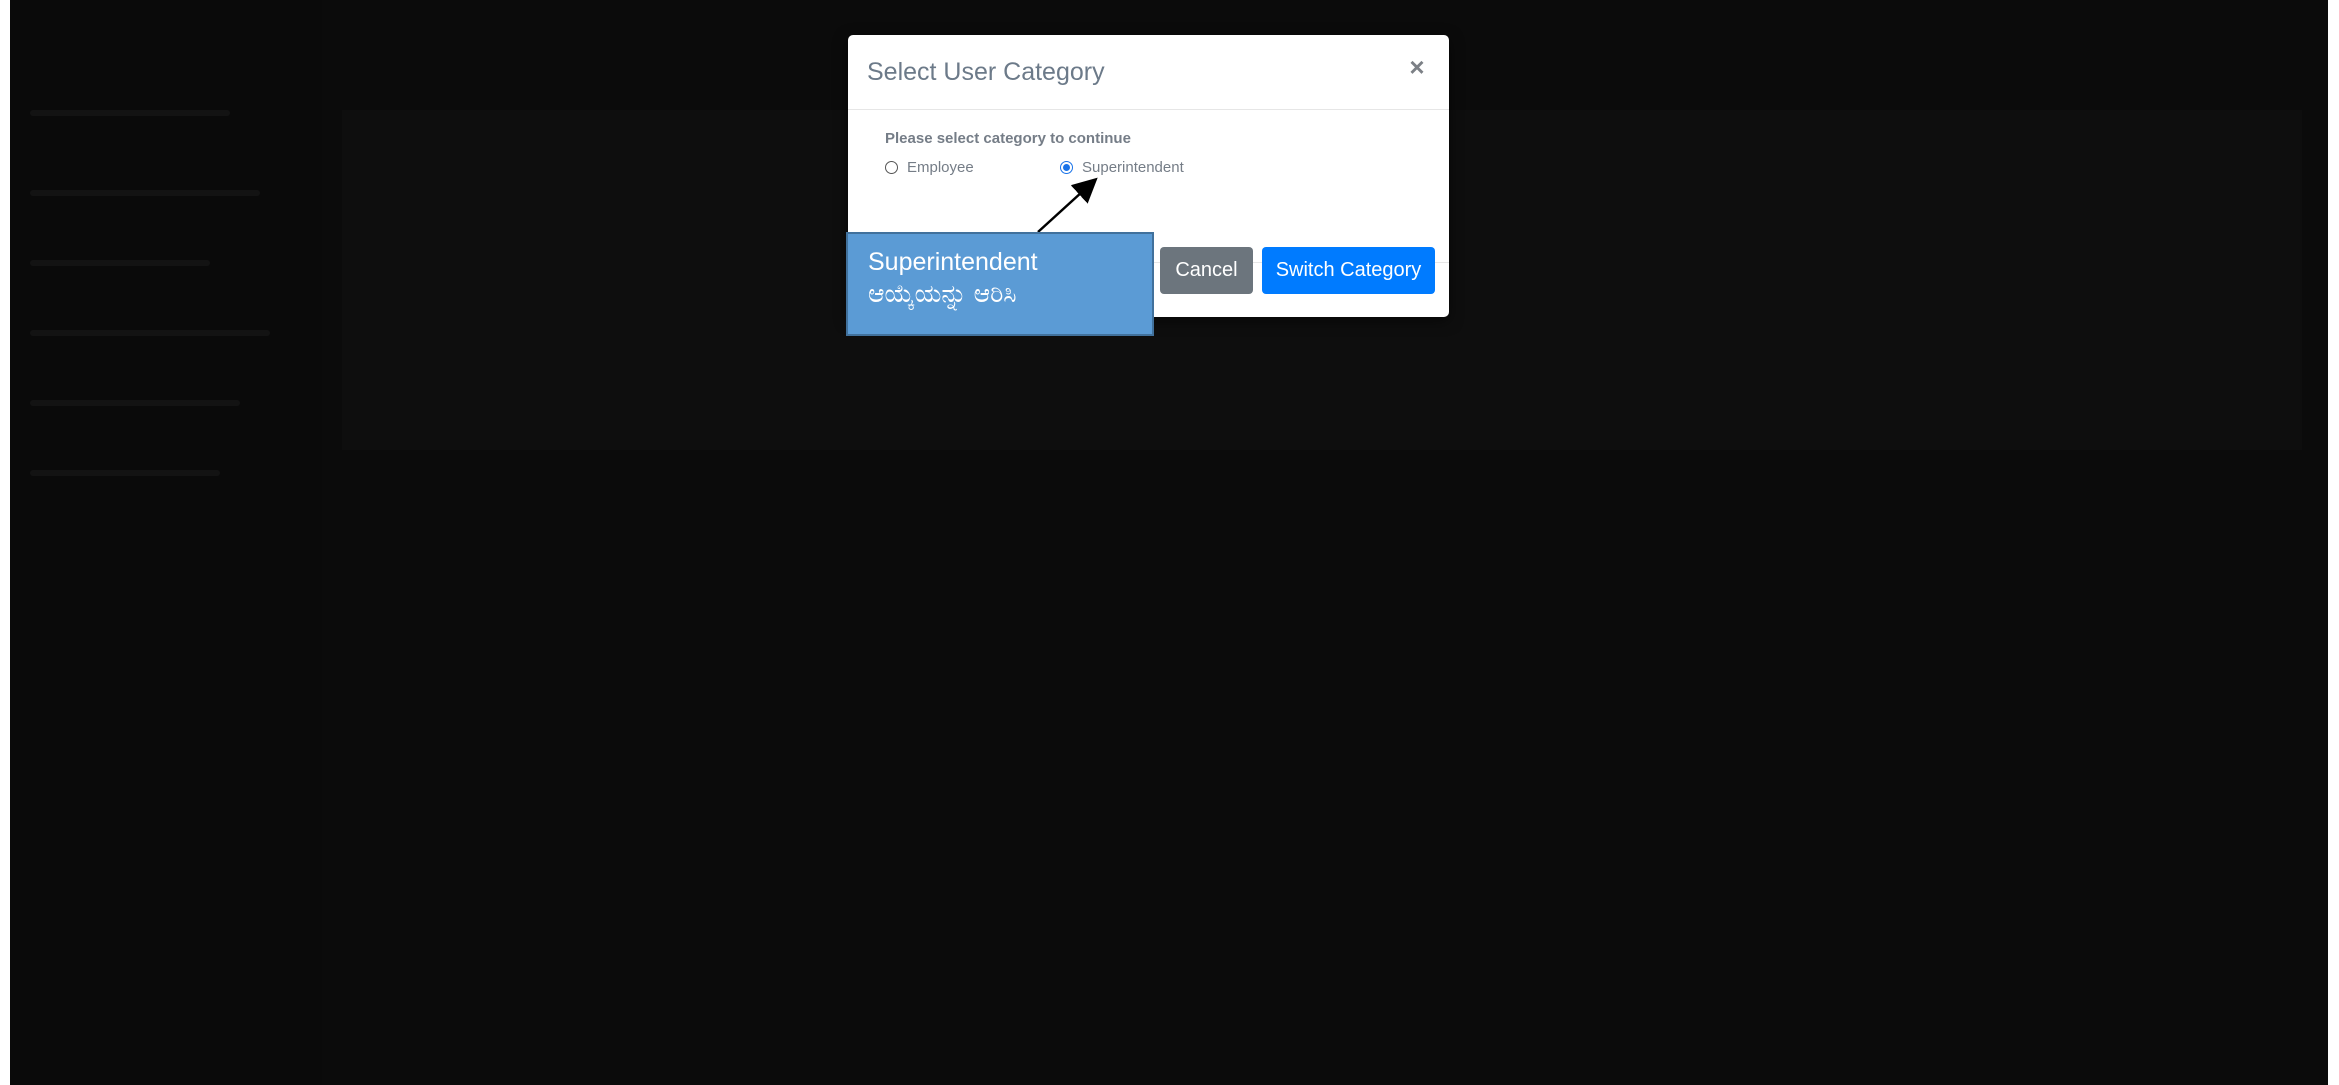 This screenshot has width=2339, height=1085. Describe the element at coordinates (166, 542) in the screenshot. I see `background-sidebar` at that location.